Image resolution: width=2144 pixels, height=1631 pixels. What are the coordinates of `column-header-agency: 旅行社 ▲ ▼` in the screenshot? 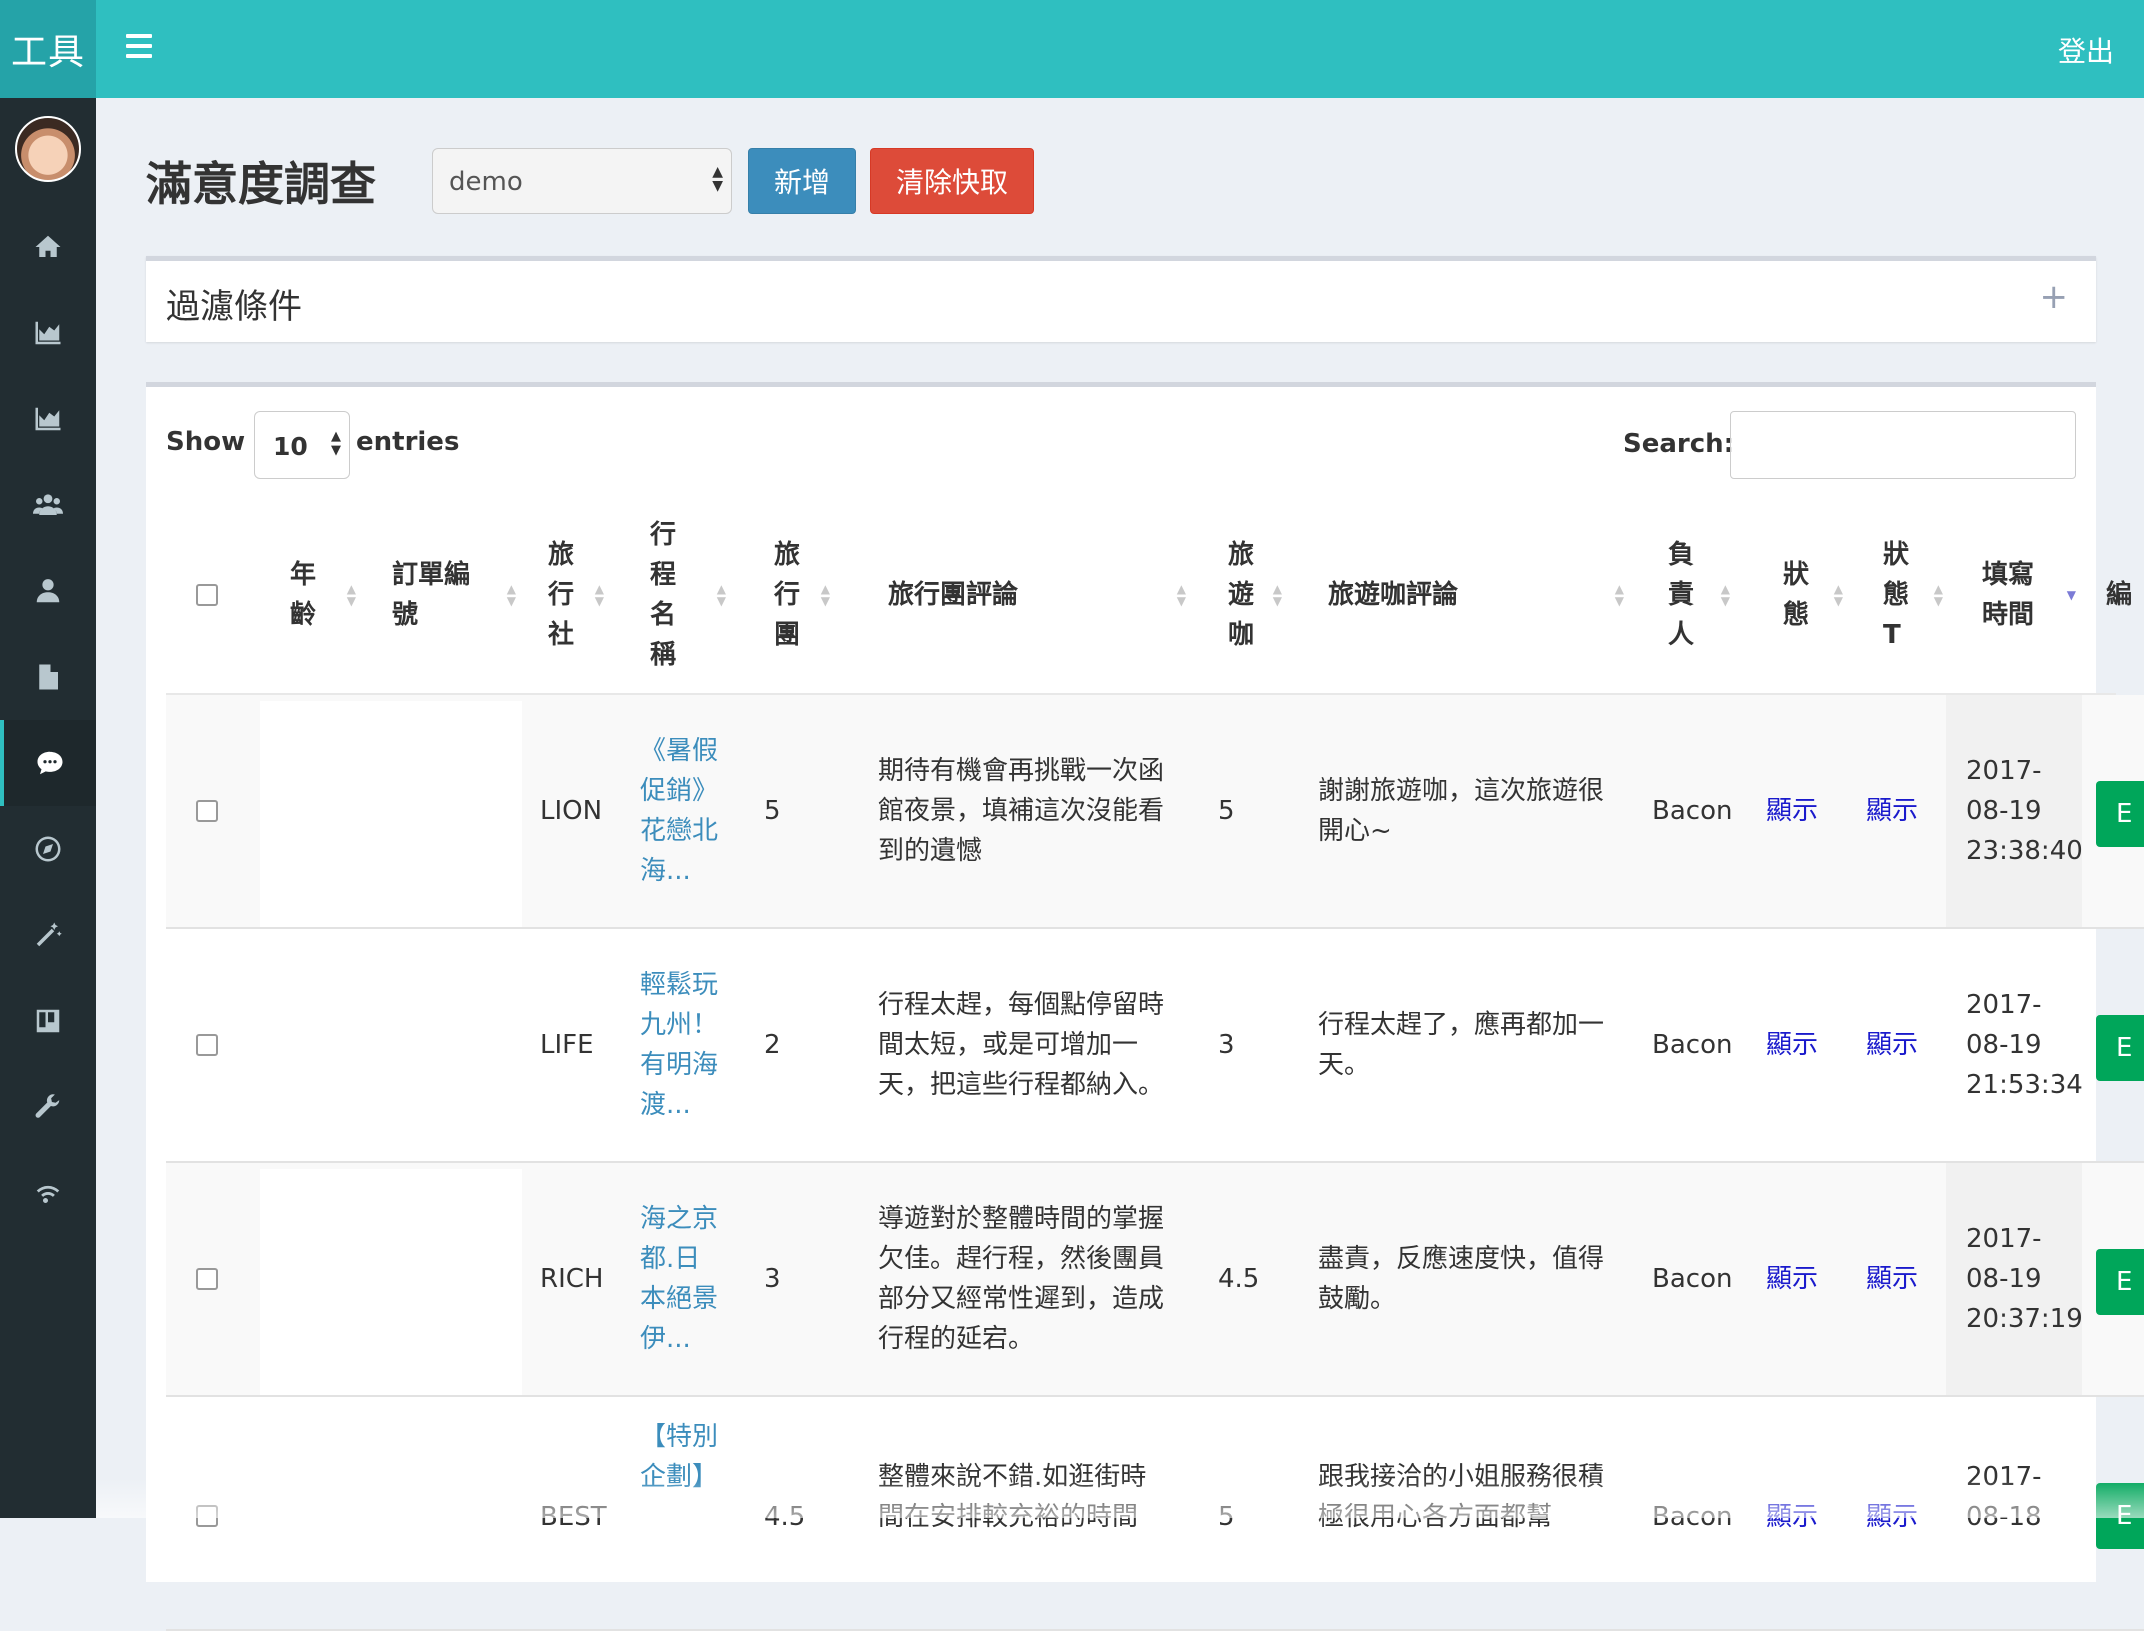 It's located at (578, 595).